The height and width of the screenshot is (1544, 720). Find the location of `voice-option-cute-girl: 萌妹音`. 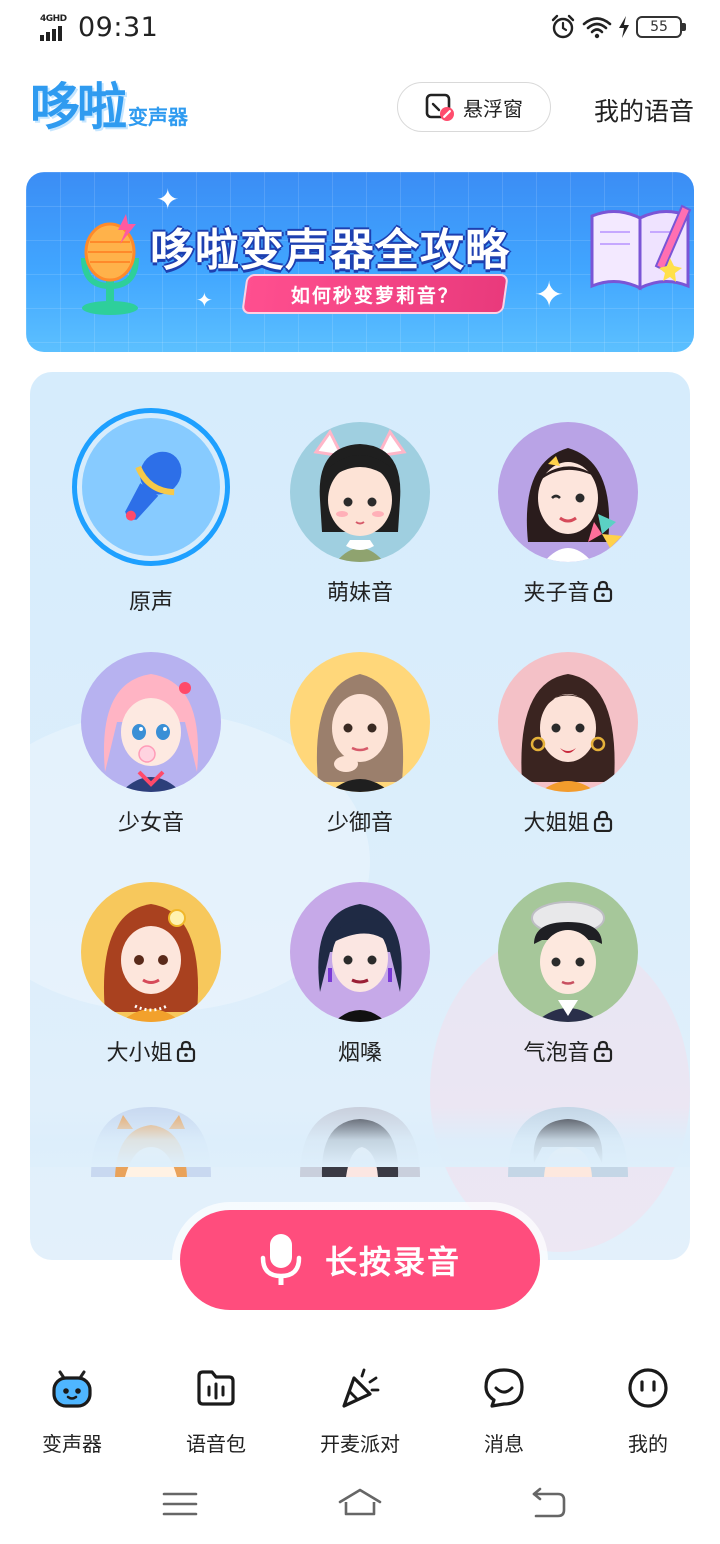

voice-option-cute-girl: 萌妹音 is located at coordinates (360, 514).